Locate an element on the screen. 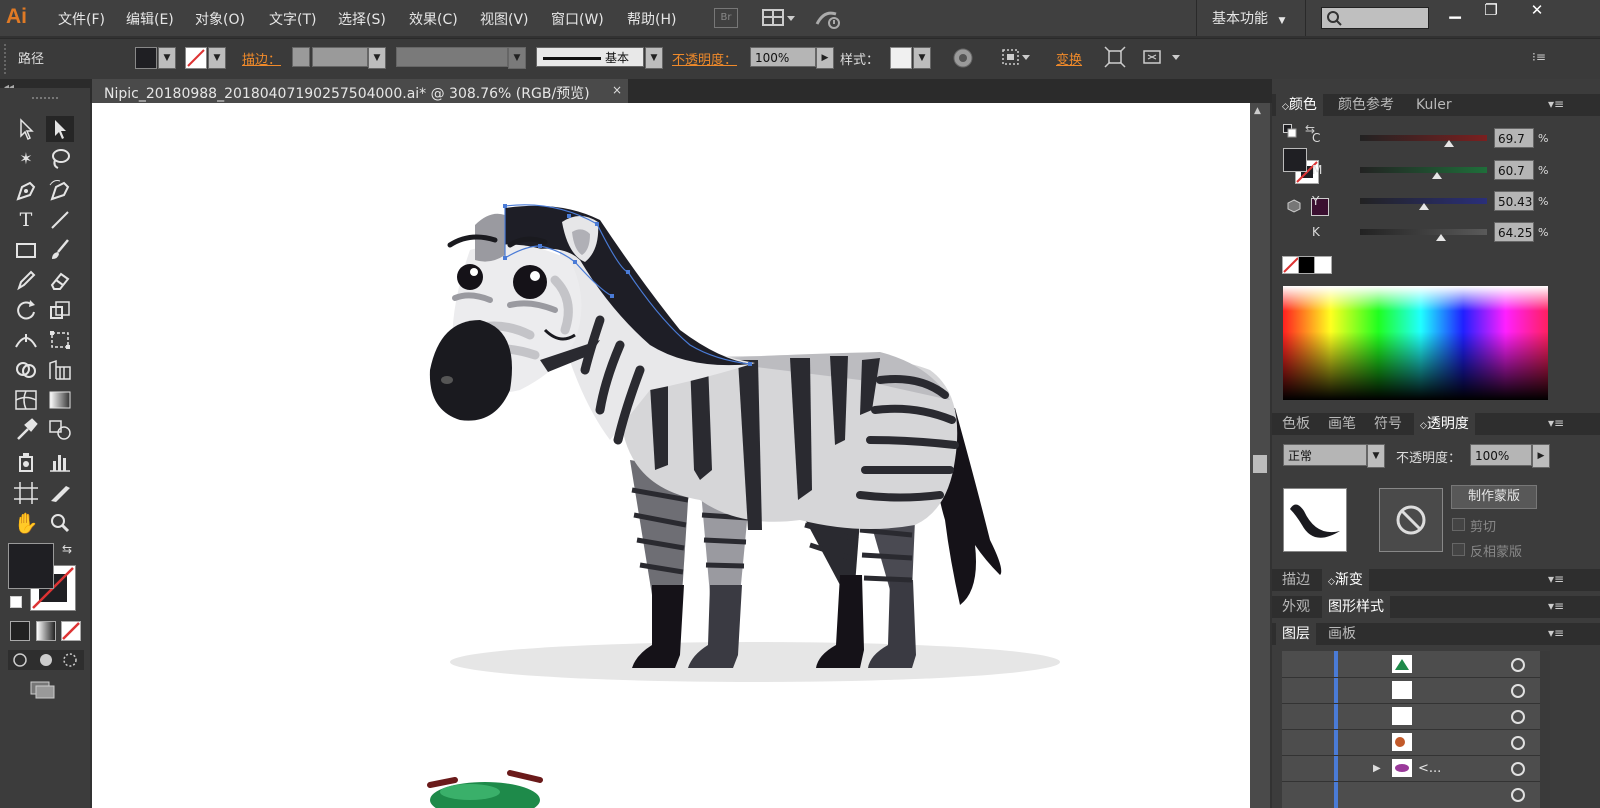 This screenshot has width=1600, height=808. tab-stroke: 描边 is located at coordinates (1296, 580).